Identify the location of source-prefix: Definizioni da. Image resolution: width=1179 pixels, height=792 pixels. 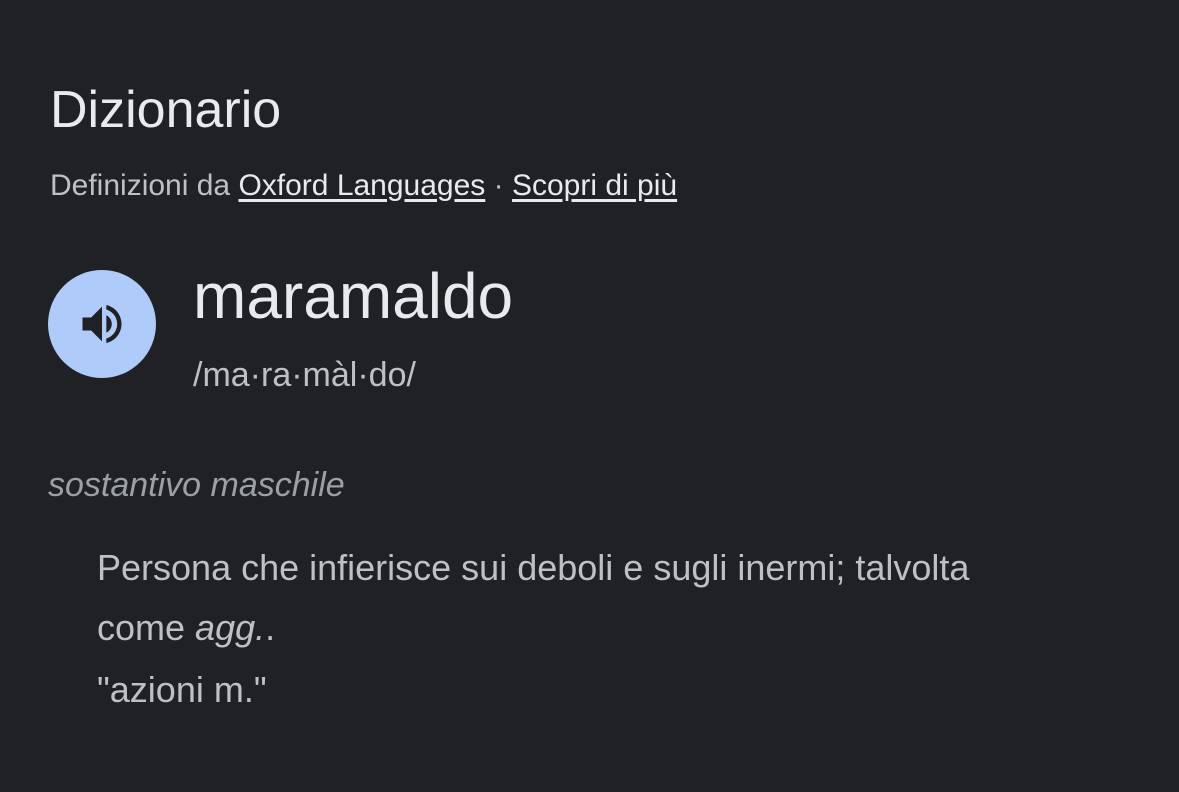
(140, 185).